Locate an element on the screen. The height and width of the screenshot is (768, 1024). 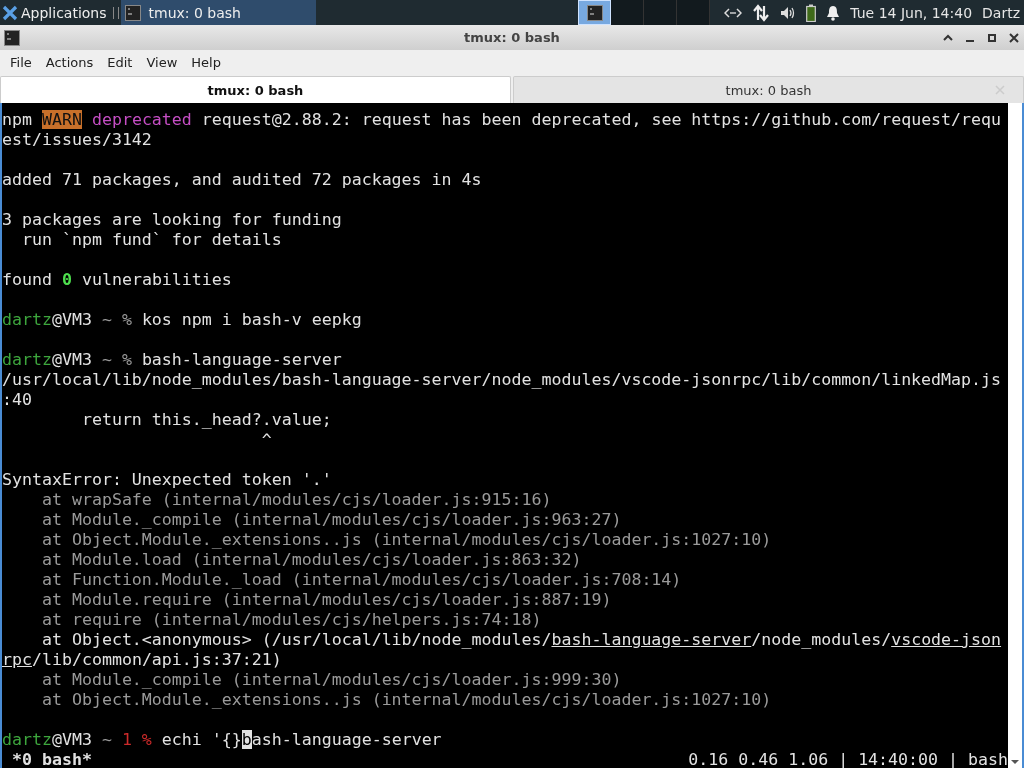
menu-item: File is located at coordinates (21, 62).